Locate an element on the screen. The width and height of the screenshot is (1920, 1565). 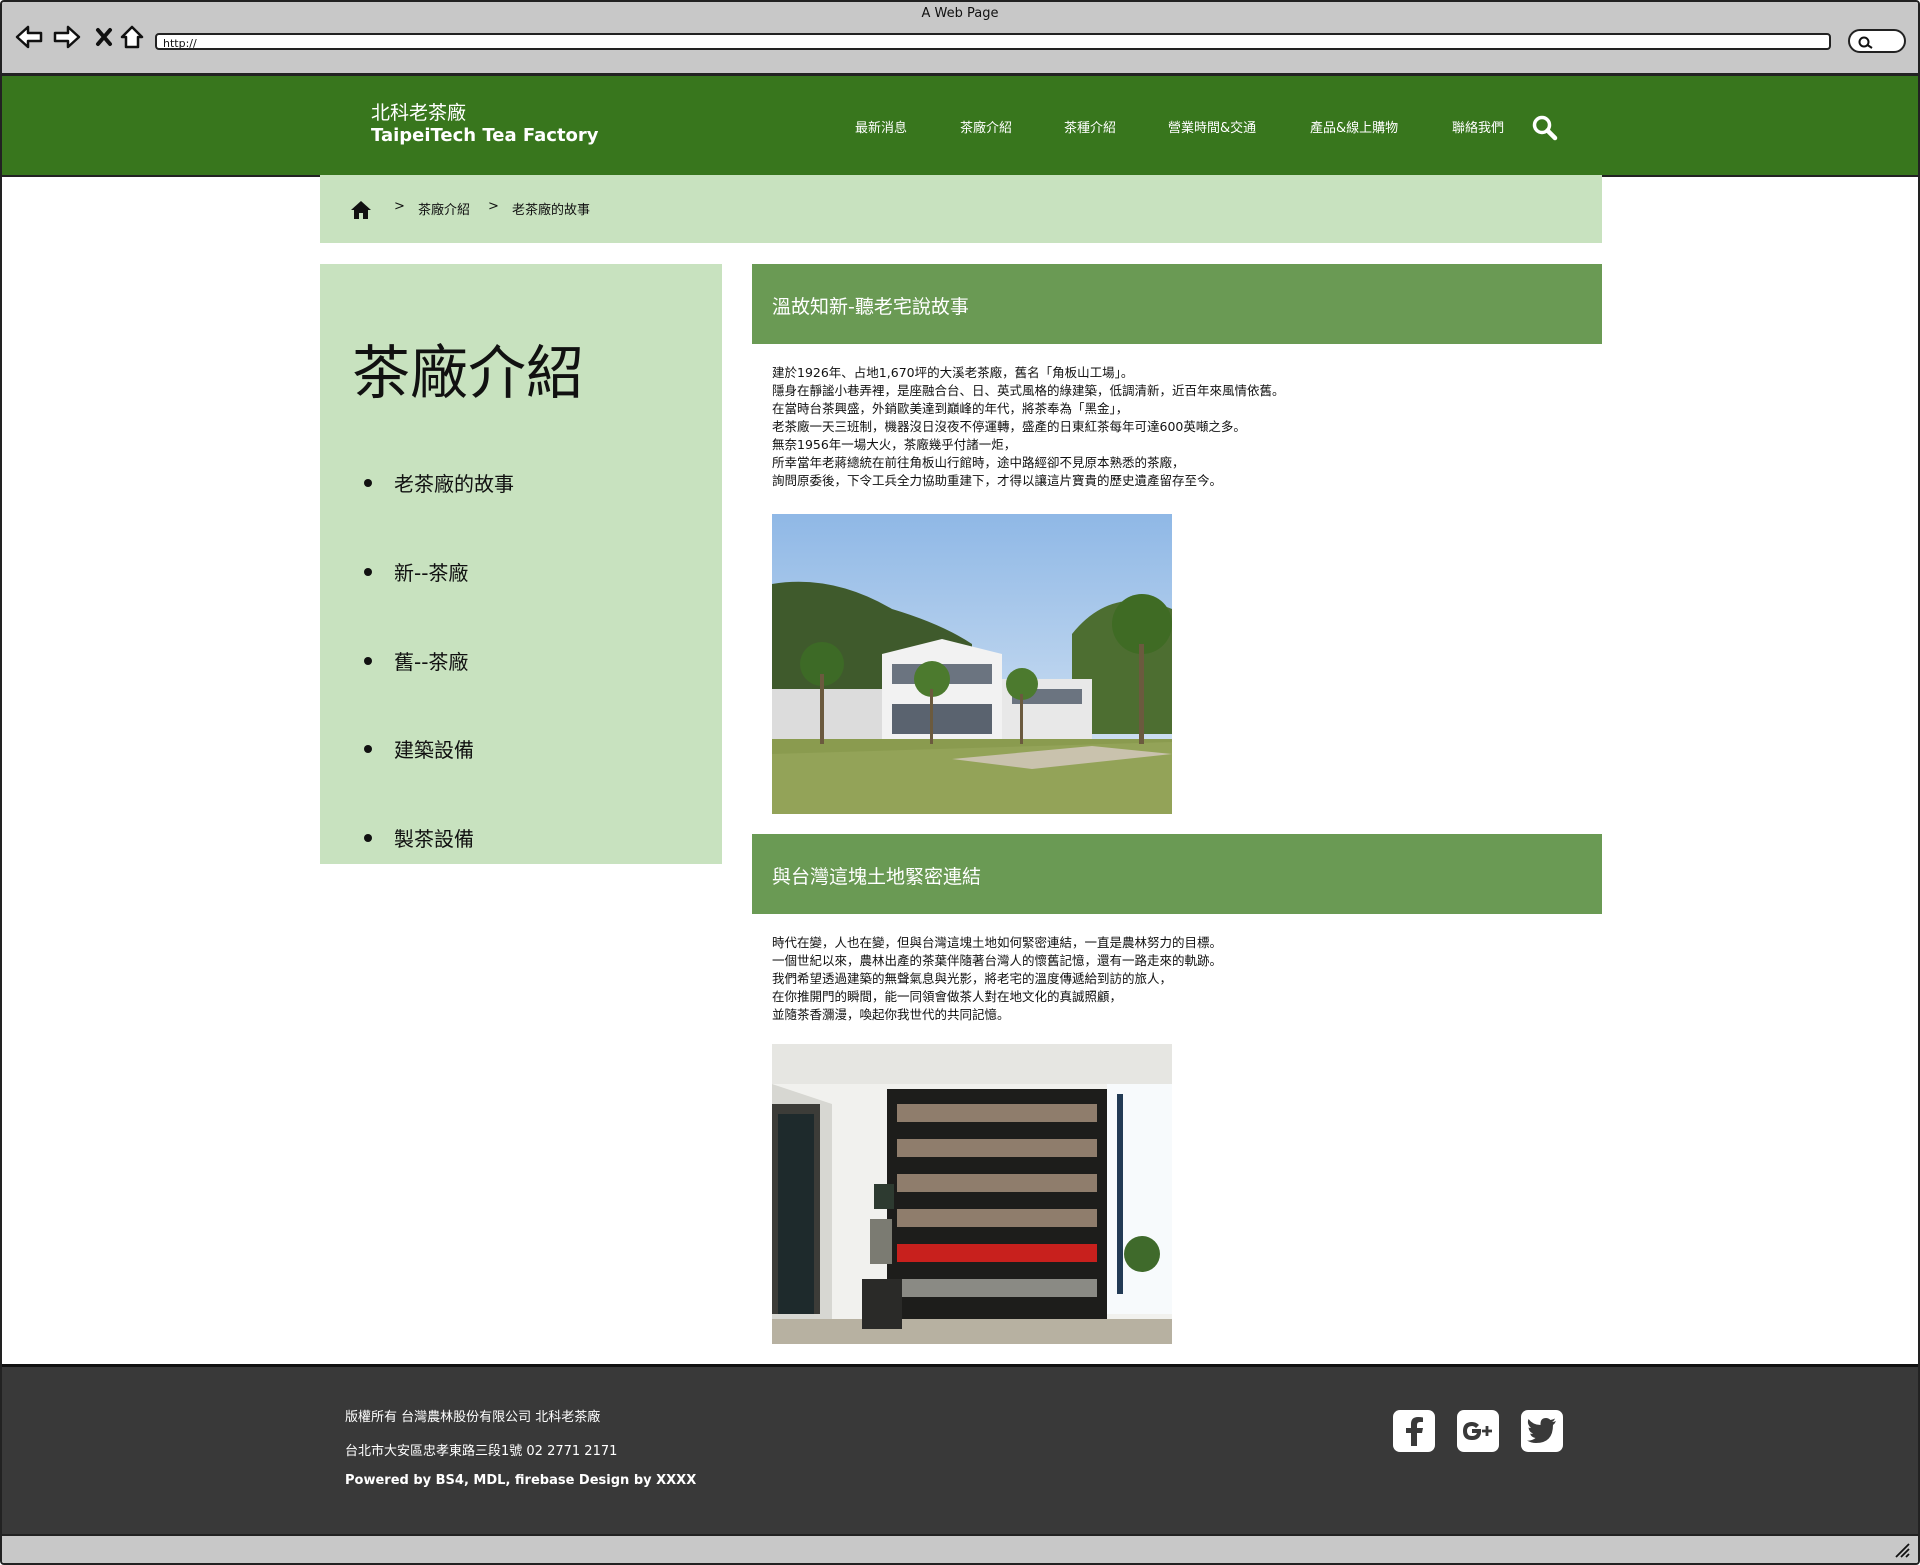
sidebar-item-label: 建築設備 is located at coordinates (434, 750).